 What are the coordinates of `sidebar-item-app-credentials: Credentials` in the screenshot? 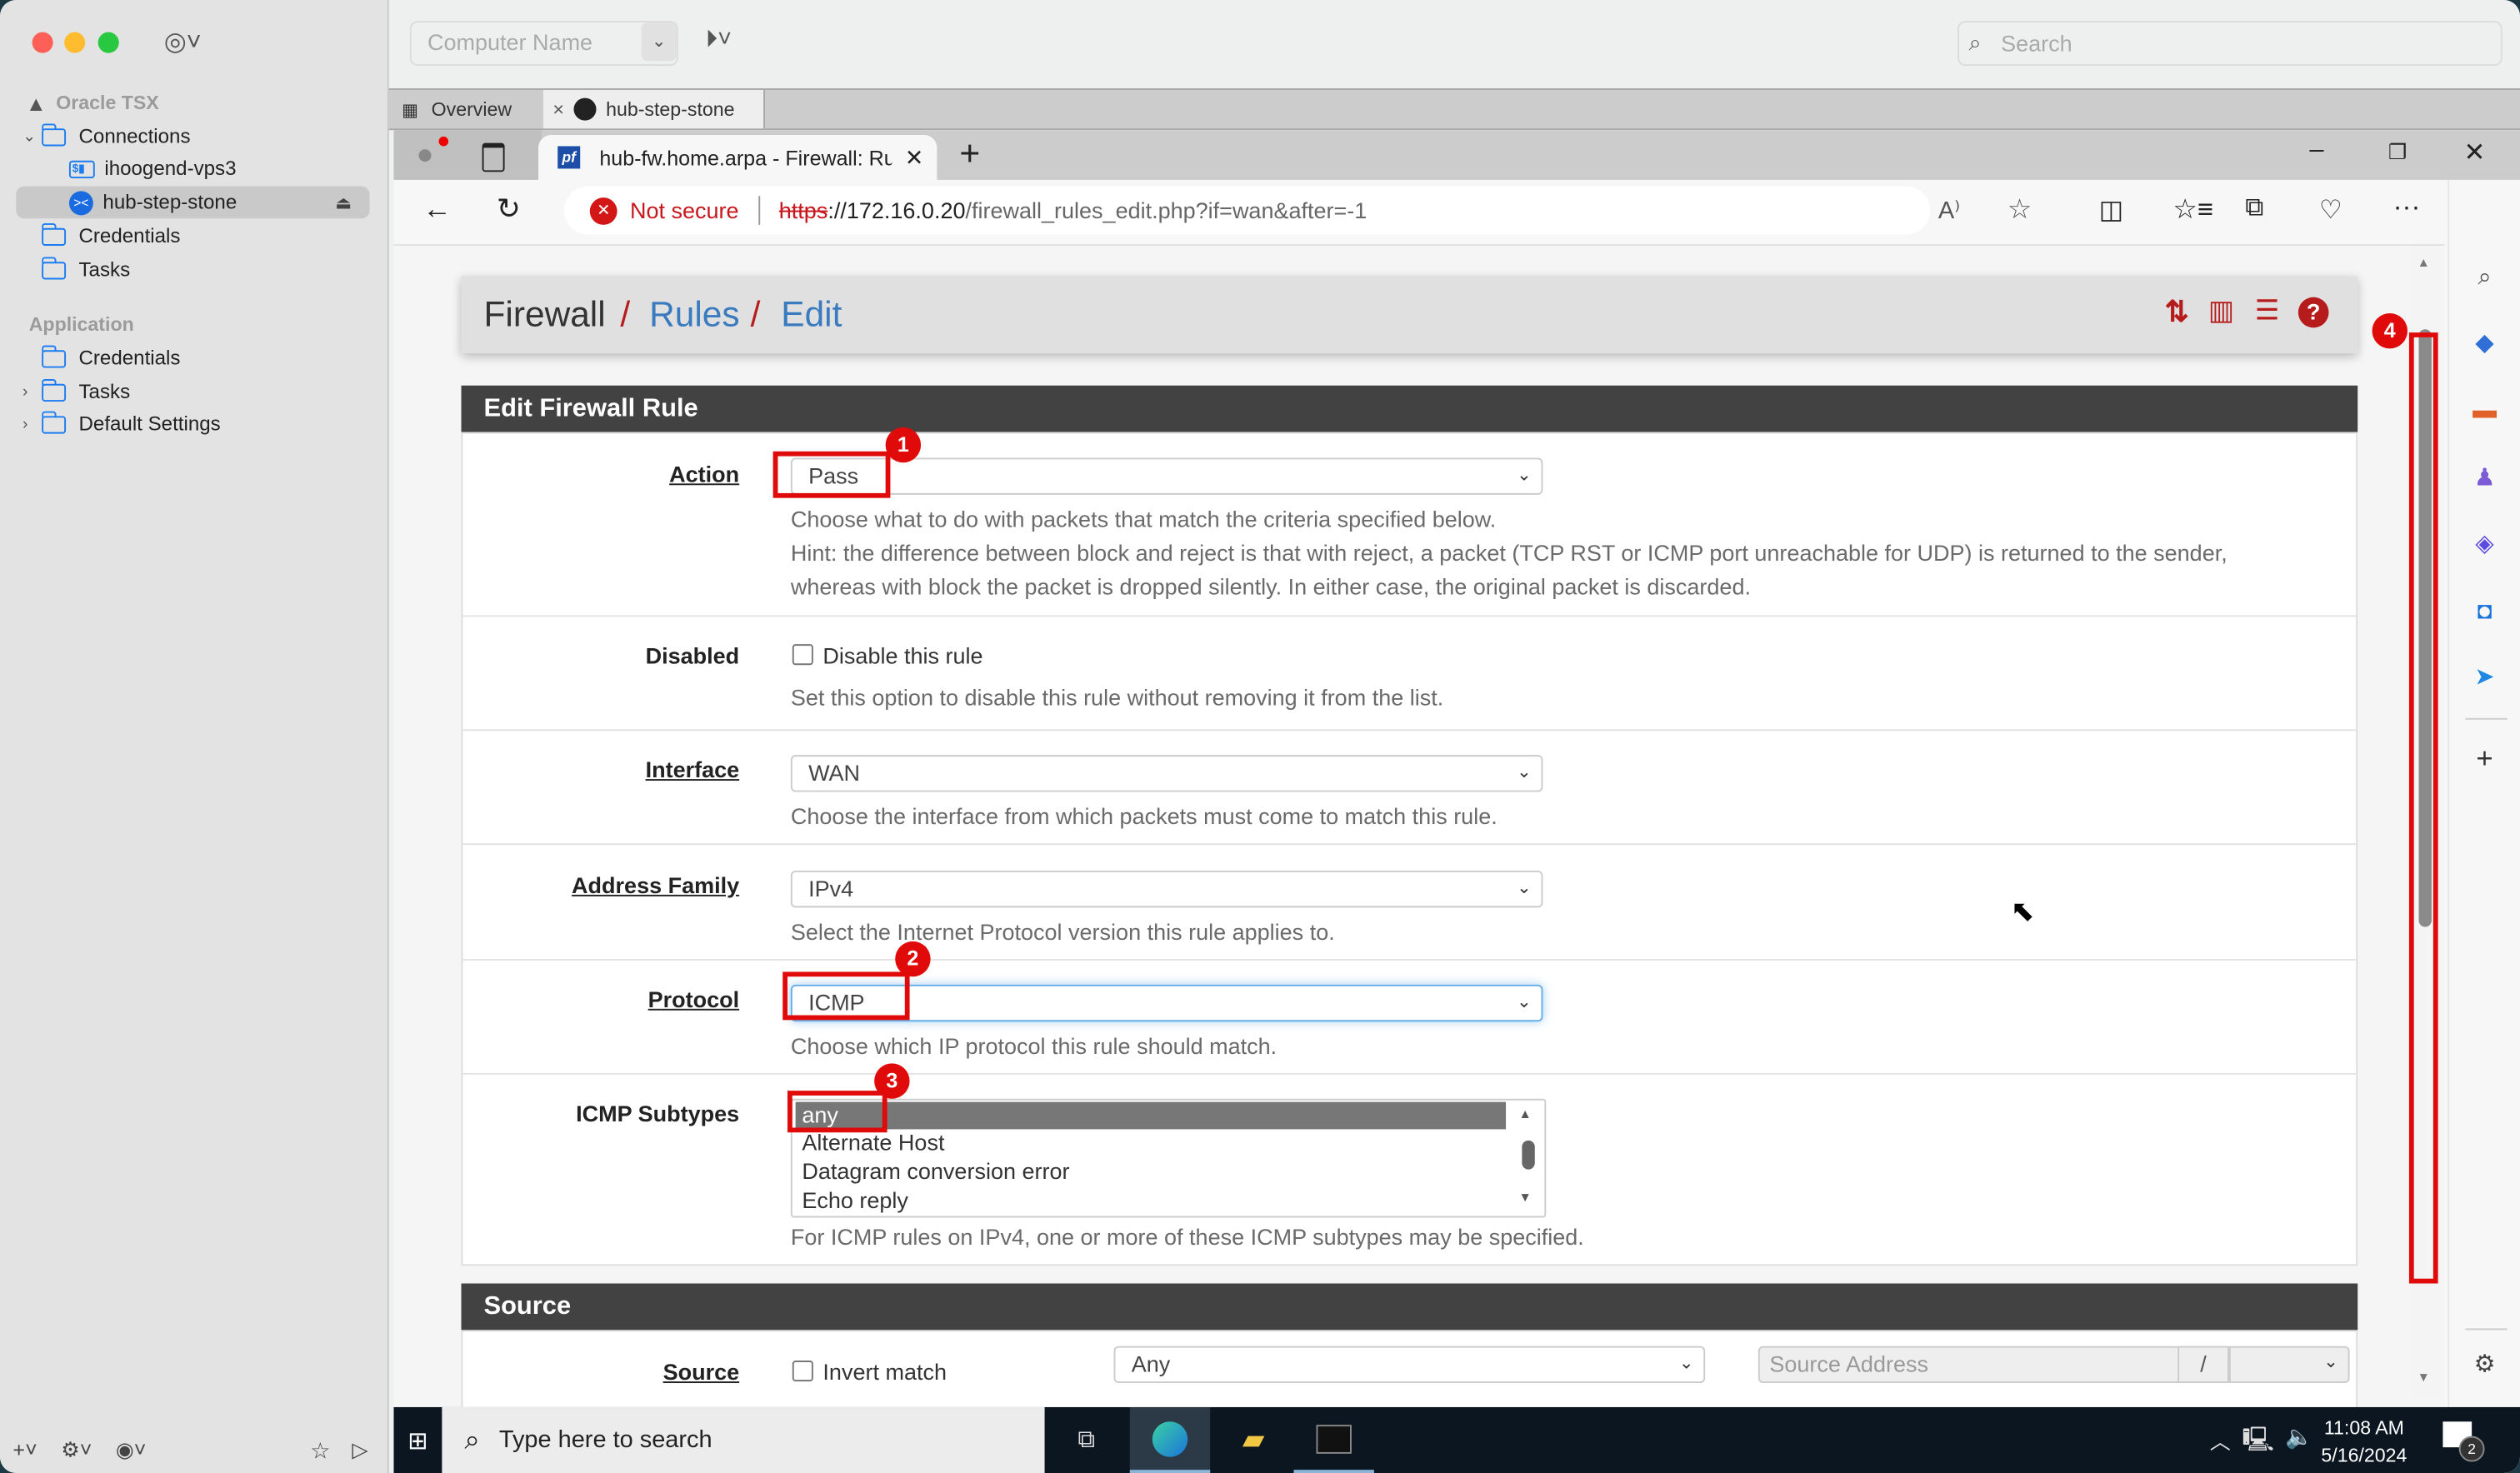 It's located at (111, 359).